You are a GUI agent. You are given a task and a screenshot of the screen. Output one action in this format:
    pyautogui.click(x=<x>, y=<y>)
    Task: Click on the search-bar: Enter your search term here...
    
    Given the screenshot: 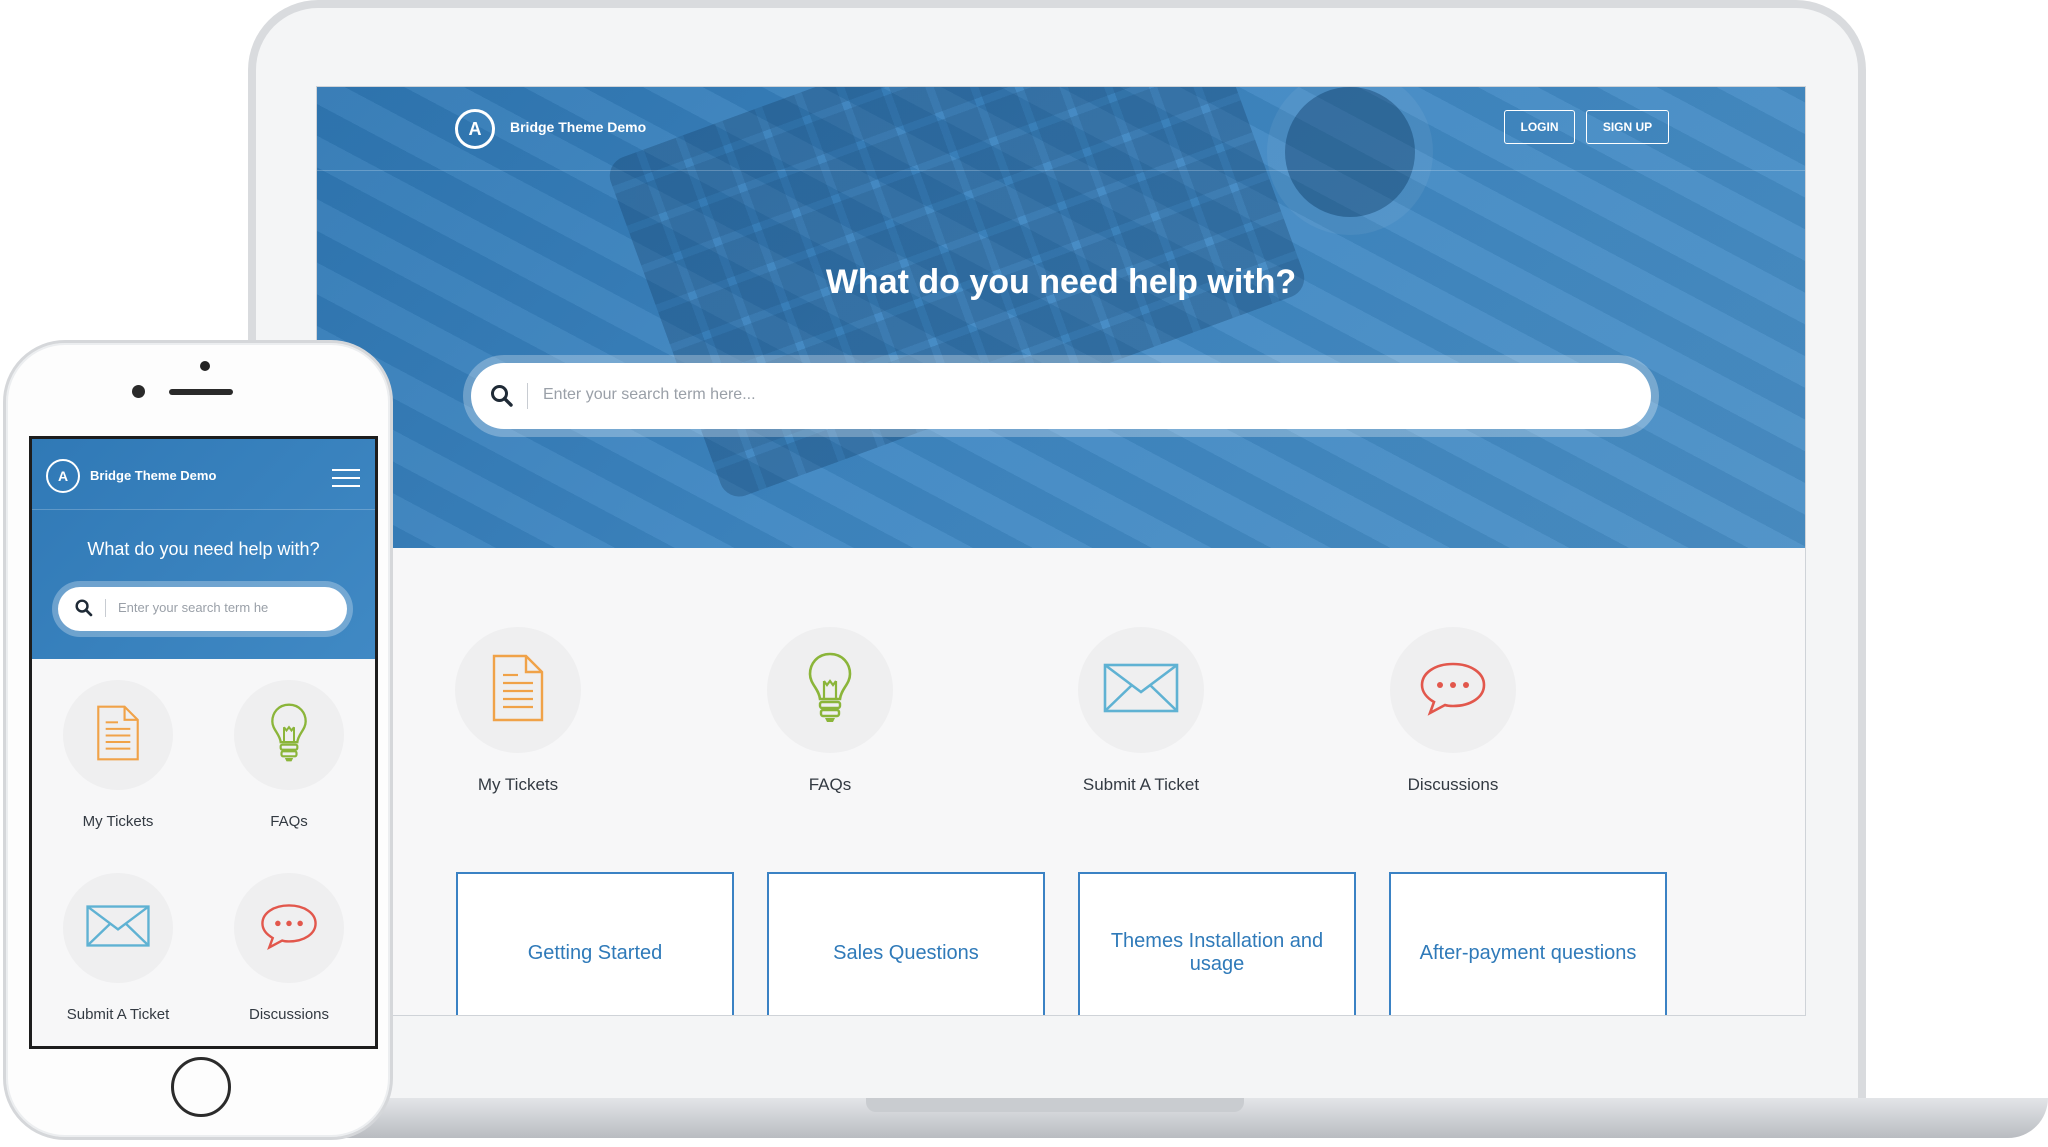 What is the action you would take?
    pyautogui.click(x=1061, y=396)
    